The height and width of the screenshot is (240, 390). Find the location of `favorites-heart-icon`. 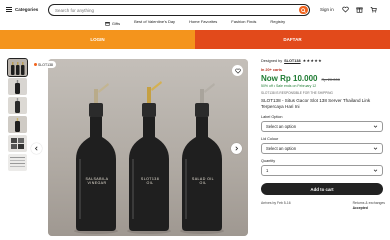

favorites-heart-icon is located at coordinates (345, 9).